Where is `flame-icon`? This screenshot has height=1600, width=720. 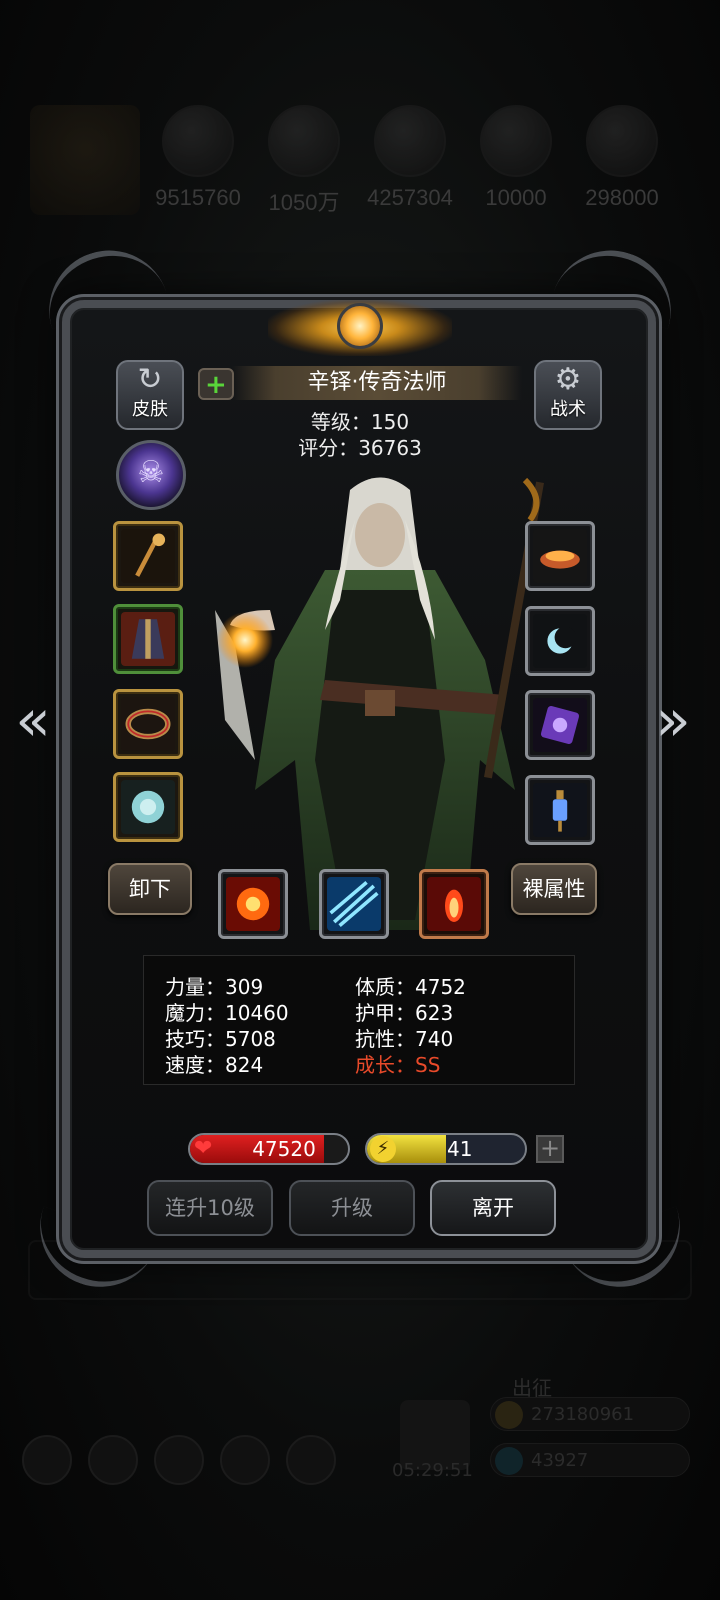 flame-icon is located at coordinates (454, 904).